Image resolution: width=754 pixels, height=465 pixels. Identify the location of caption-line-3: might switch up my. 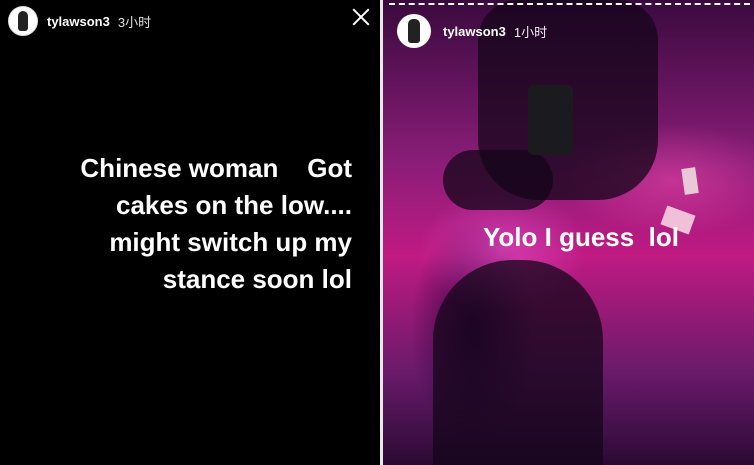
(230, 242).